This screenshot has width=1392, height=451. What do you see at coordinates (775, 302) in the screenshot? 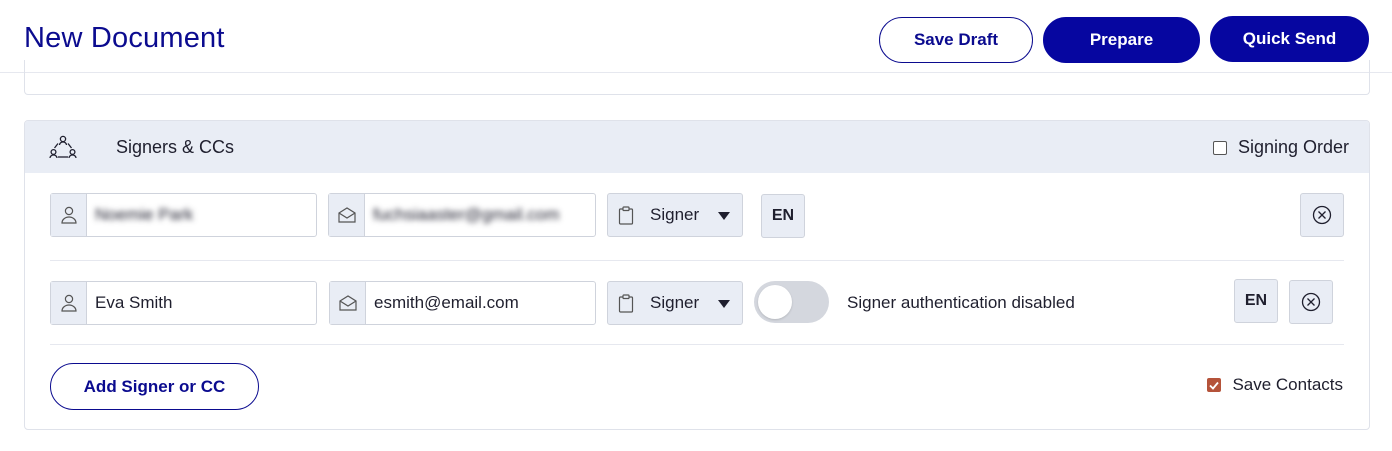
I see `toggle-knob` at bounding box center [775, 302].